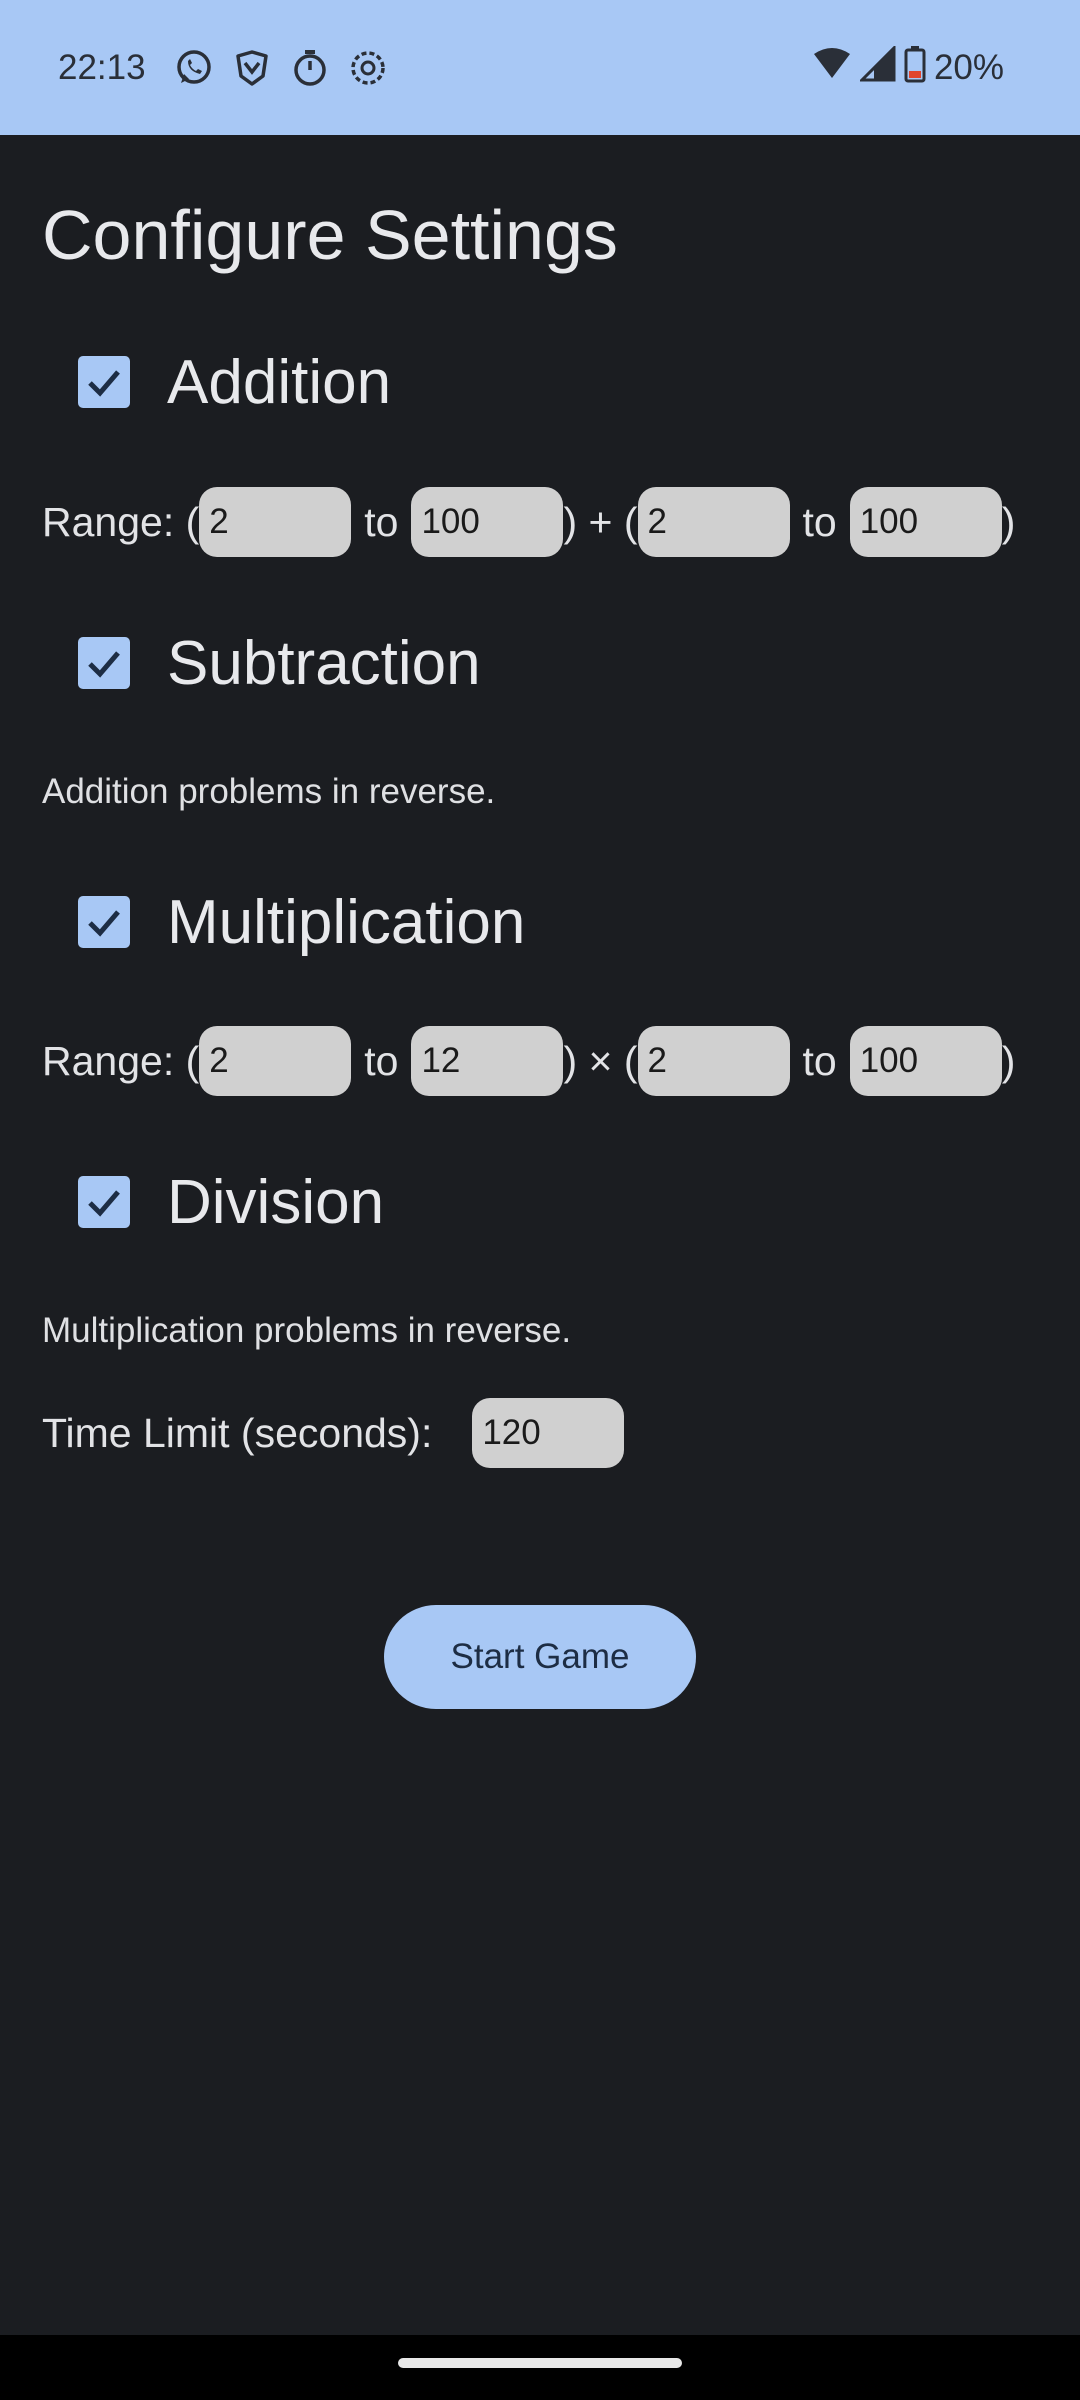 Image resolution: width=1080 pixels, height=2400 pixels. I want to click on addition-label: Addition, so click(279, 382).